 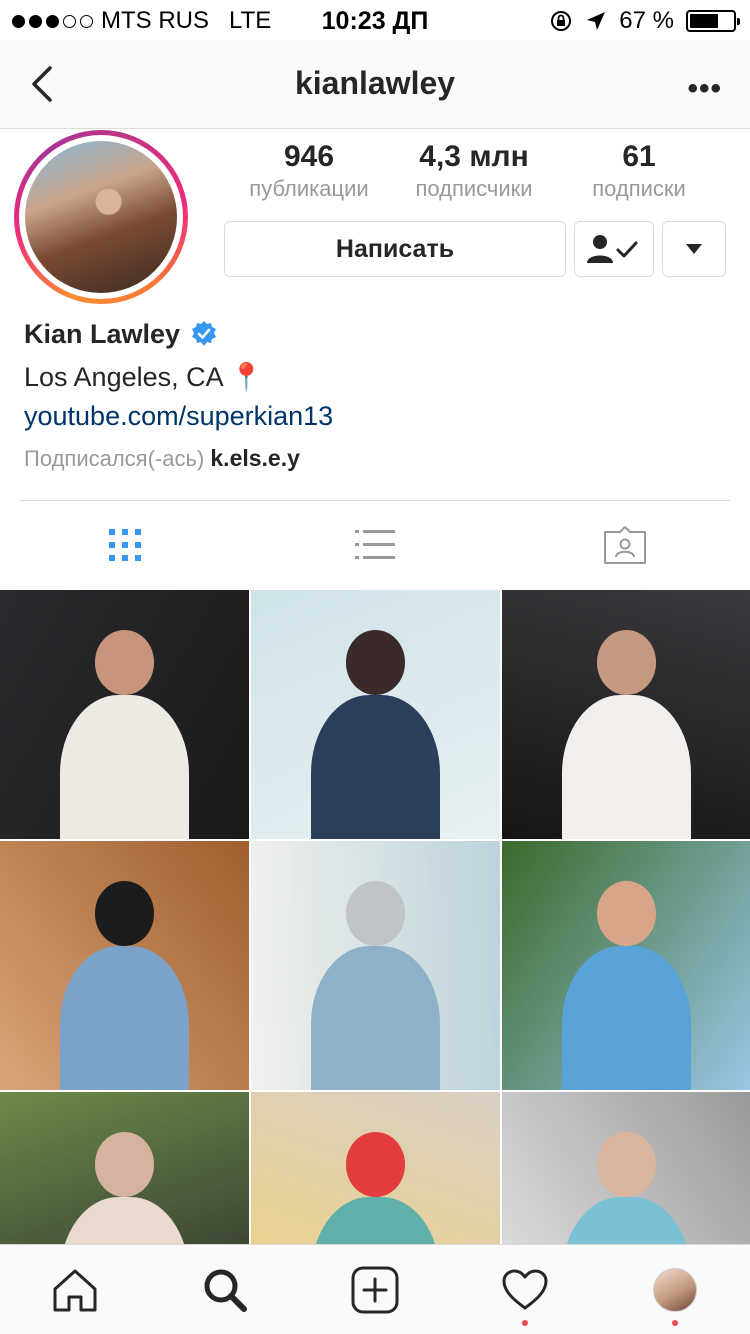 I want to click on following-count: 61, so click(x=639, y=156).